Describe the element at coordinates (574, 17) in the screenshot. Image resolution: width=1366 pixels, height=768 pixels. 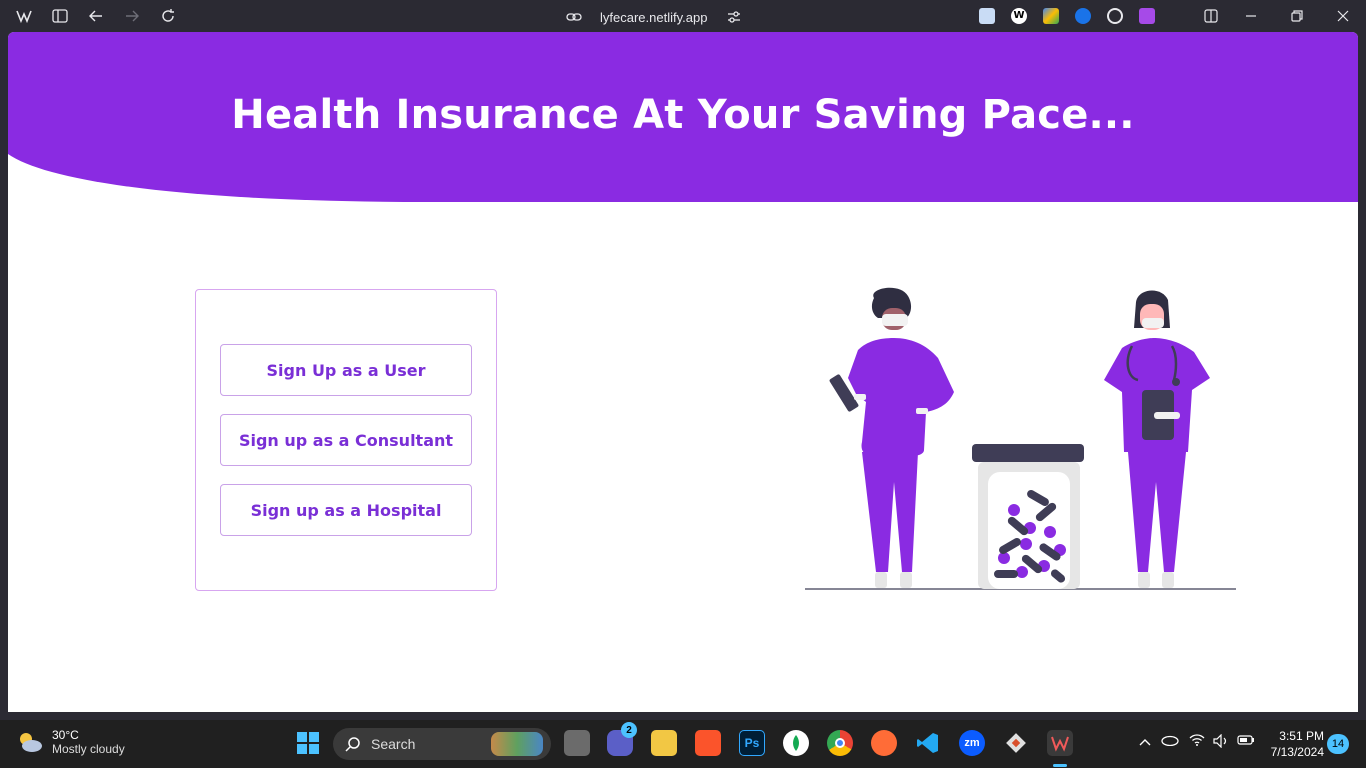
I see `link-icon` at that location.